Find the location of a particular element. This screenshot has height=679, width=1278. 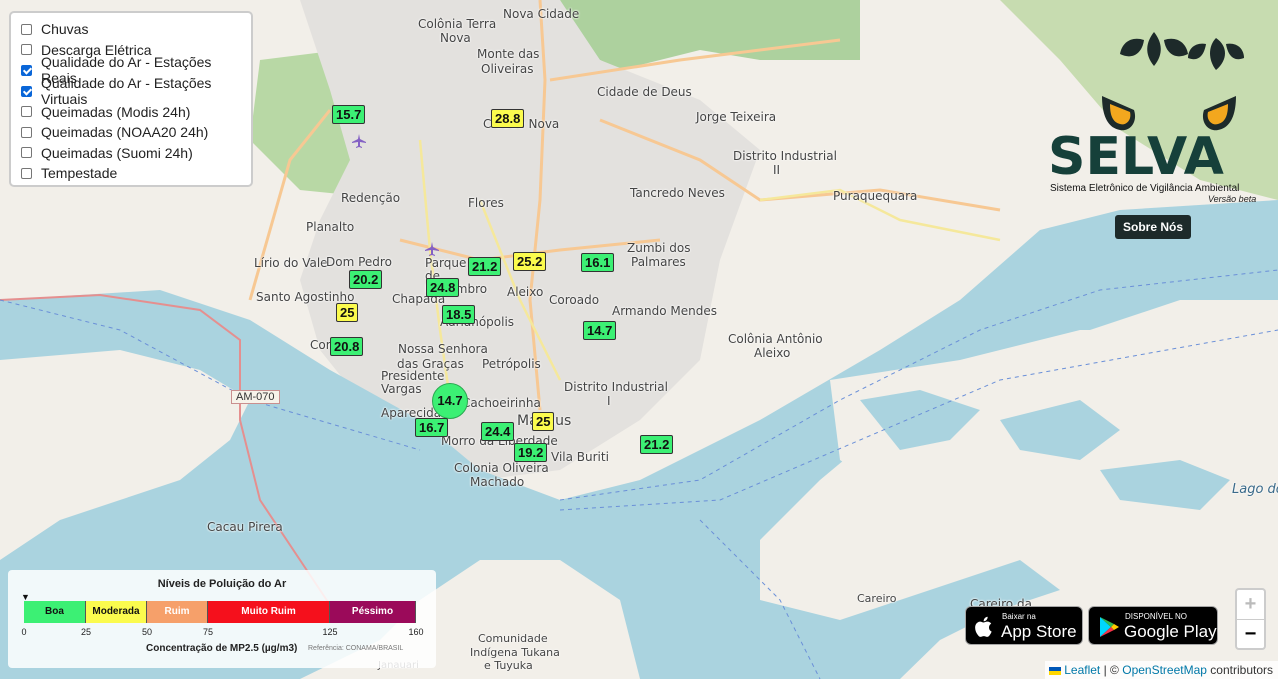

place-label: Nossa Senhora is located at coordinates (443, 349).